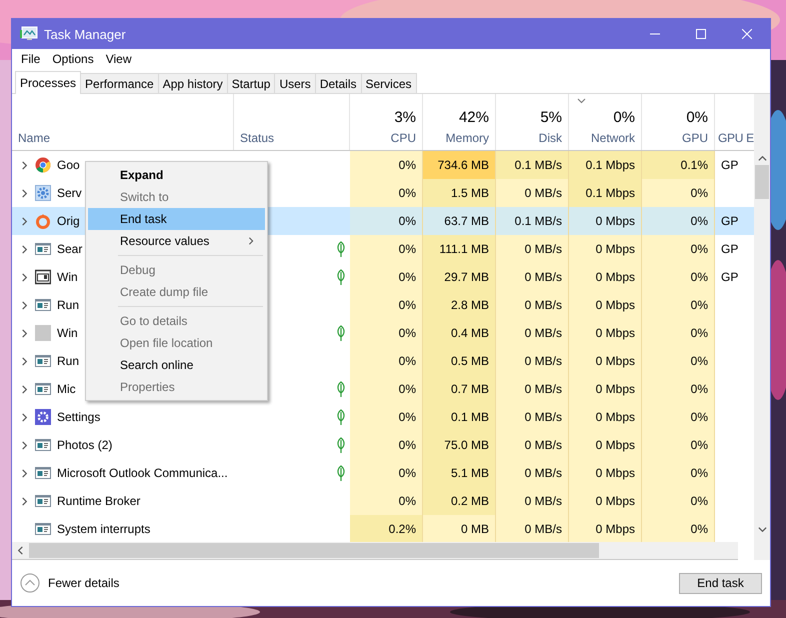 This screenshot has width=786, height=618. What do you see at coordinates (581, 101) in the screenshot?
I see `sort-caret-icon` at bounding box center [581, 101].